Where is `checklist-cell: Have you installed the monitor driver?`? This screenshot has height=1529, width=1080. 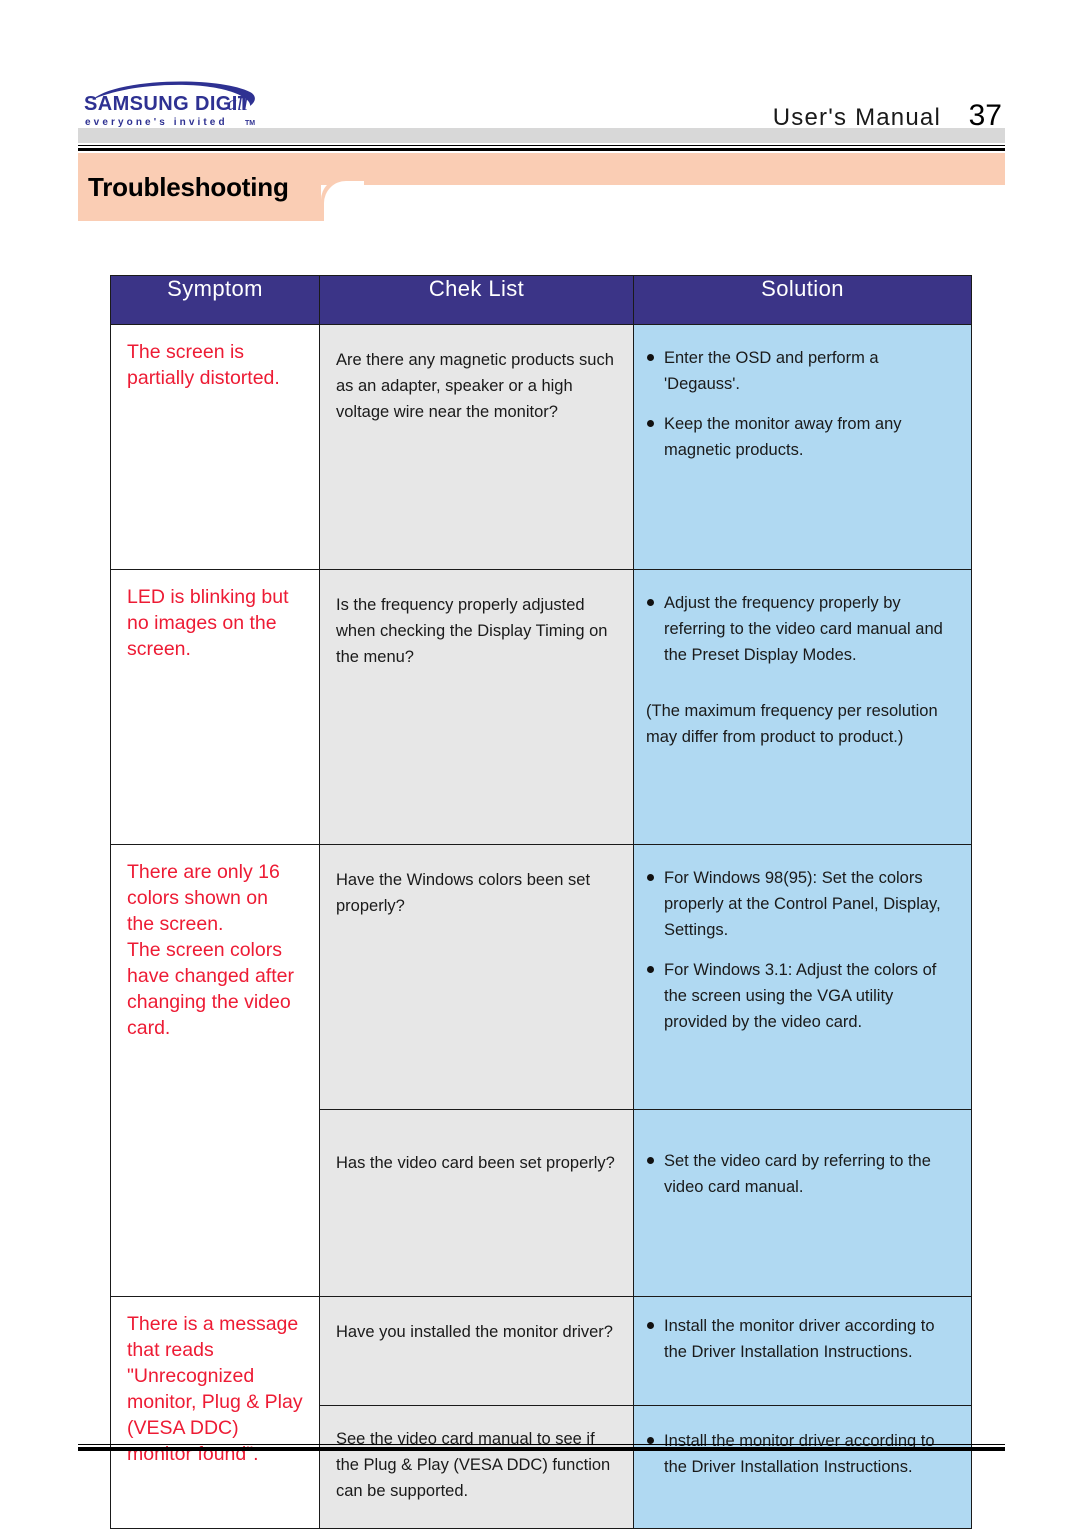 checklist-cell: Have you installed the monitor driver? is located at coordinates (476, 1351).